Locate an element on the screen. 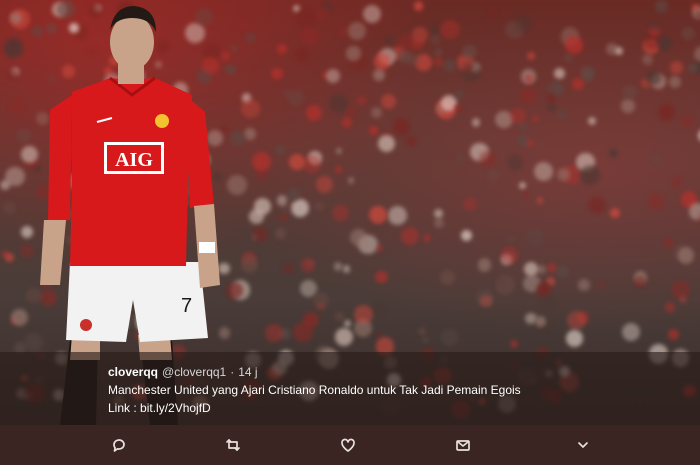  envelope-icon is located at coordinates (463, 445).